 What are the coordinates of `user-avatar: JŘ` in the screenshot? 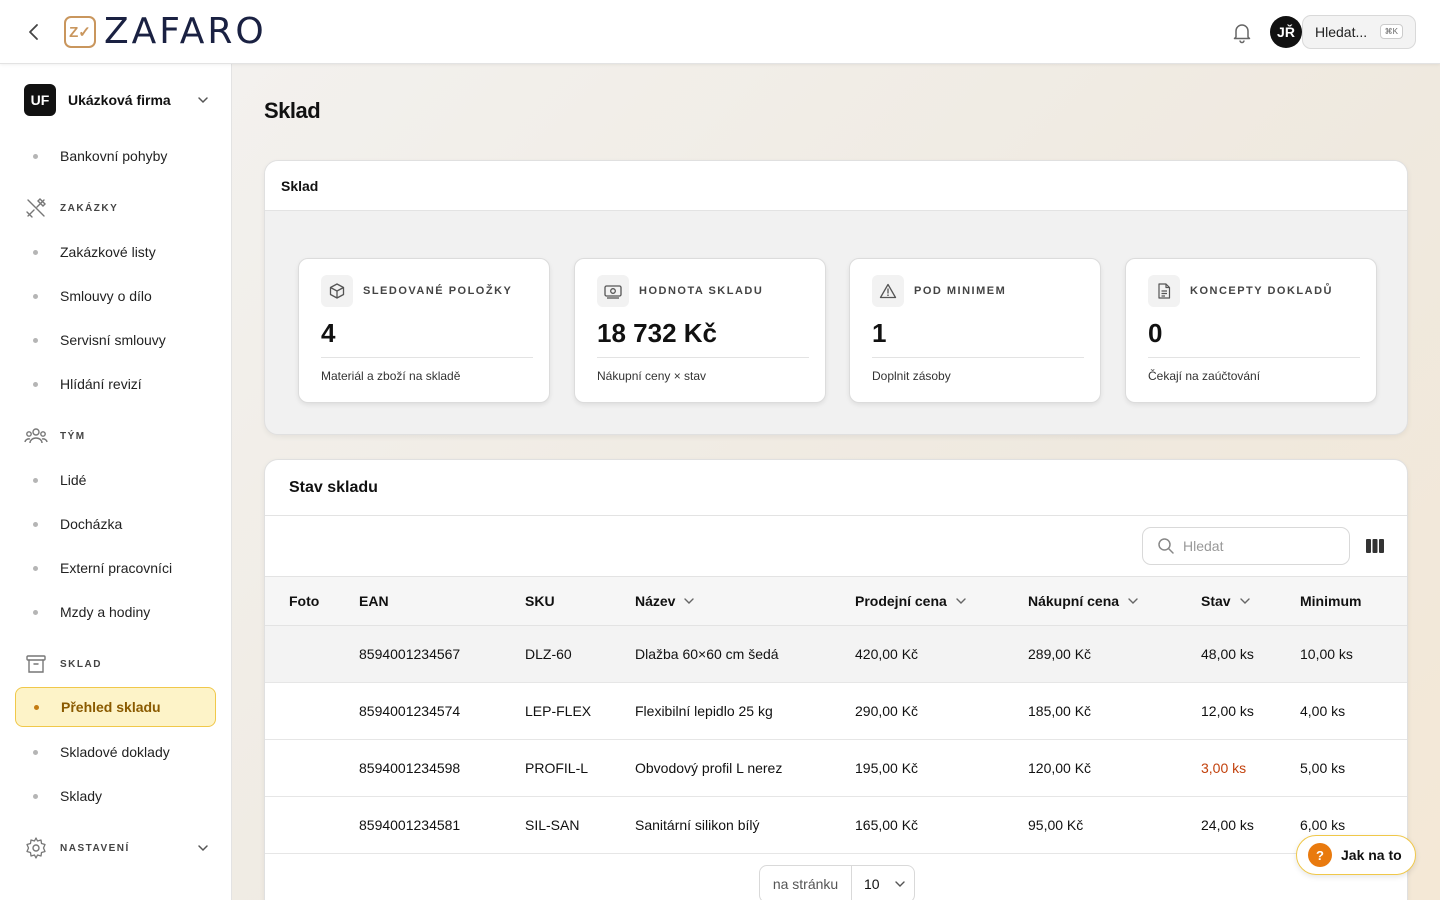 It's located at (1286, 32).